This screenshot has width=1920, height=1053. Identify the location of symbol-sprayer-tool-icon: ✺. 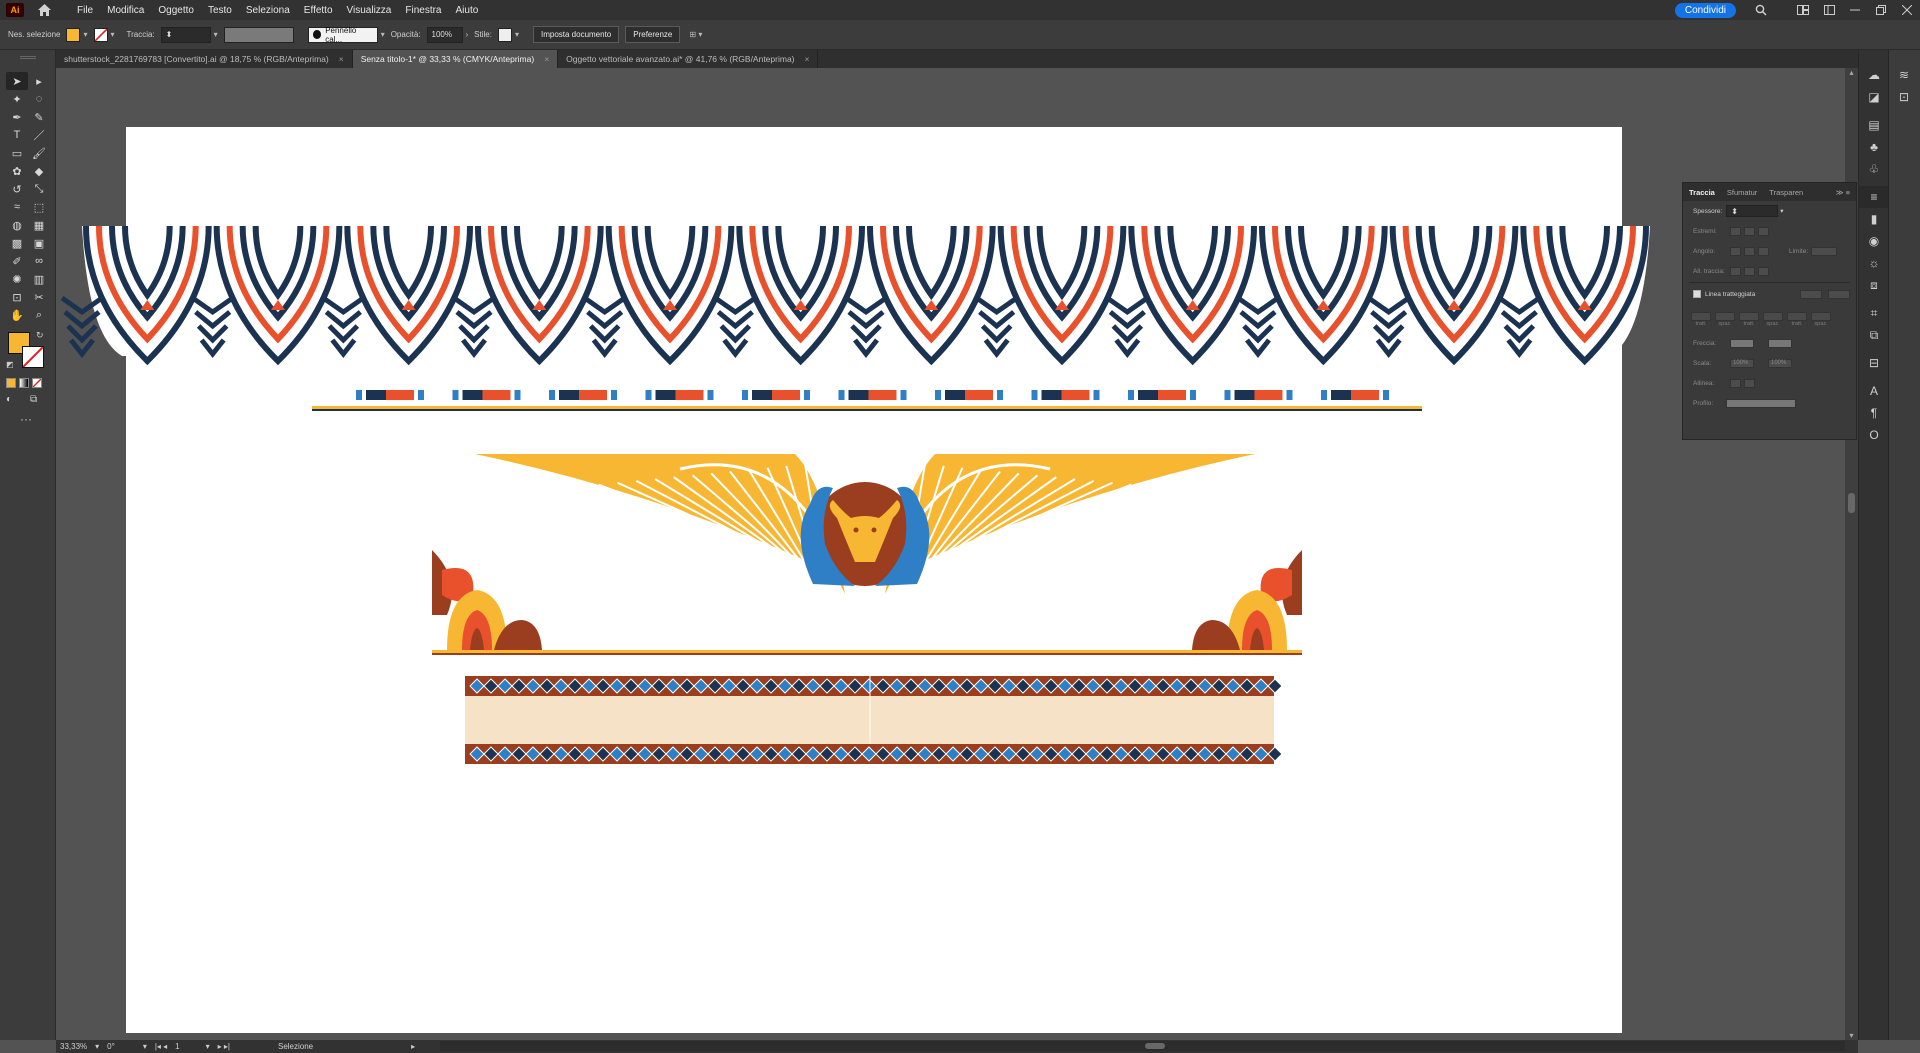
(17, 279).